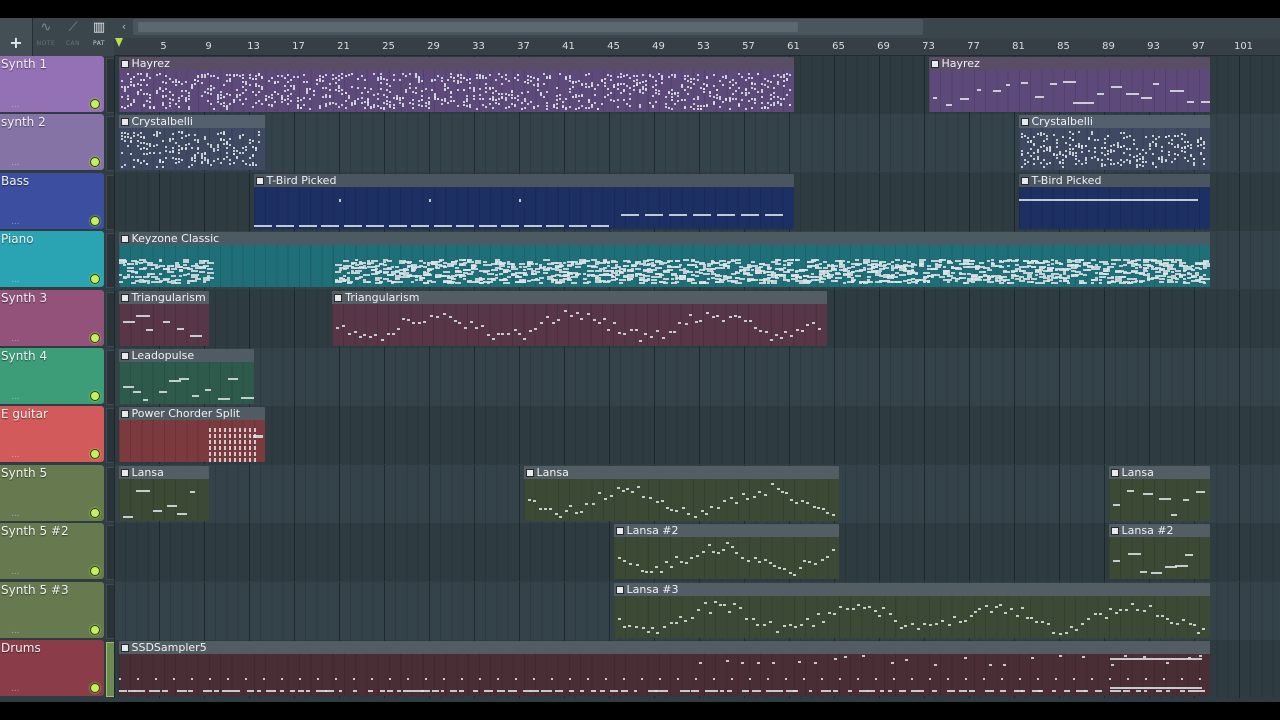 The image size is (1280, 720). What do you see at coordinates (191, 414) in the screenshot?
I see `clip-title-bar: Power Chorder Split` at bounding box center [191, 414].